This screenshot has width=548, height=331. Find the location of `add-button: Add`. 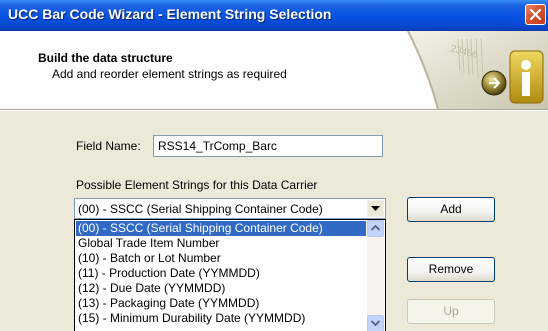

add-button: Add is located at coordinates (451, 209).